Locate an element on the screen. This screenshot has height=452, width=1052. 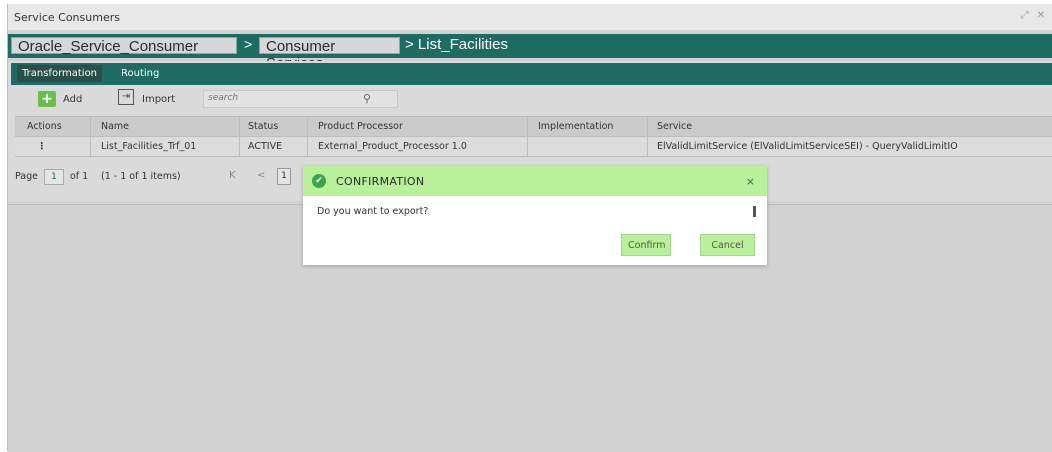
column-header-service: Service is located at coordinates (675, 126).